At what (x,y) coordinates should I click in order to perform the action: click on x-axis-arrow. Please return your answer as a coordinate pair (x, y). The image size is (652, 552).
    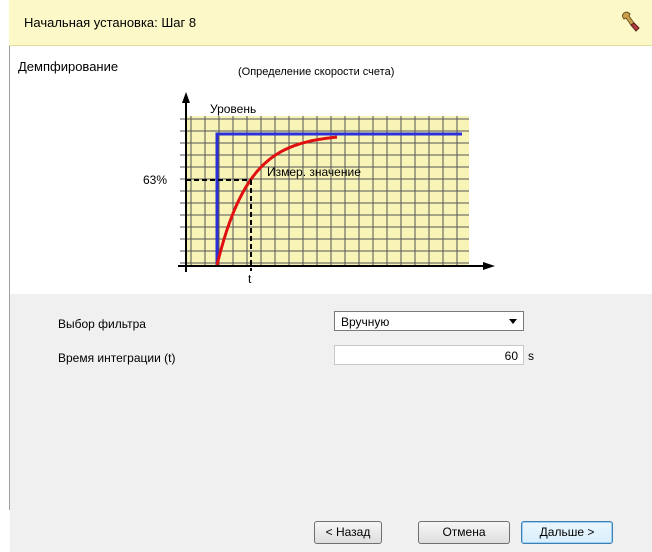
    Looking at the image, I should click on (489, 266).